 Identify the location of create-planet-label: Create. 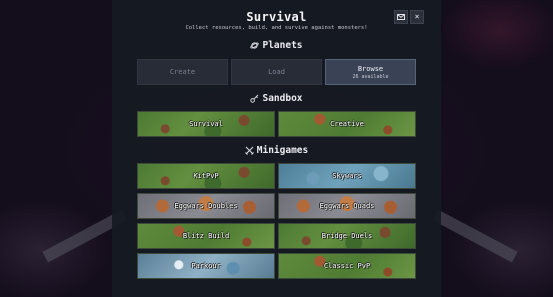
(182, 72).